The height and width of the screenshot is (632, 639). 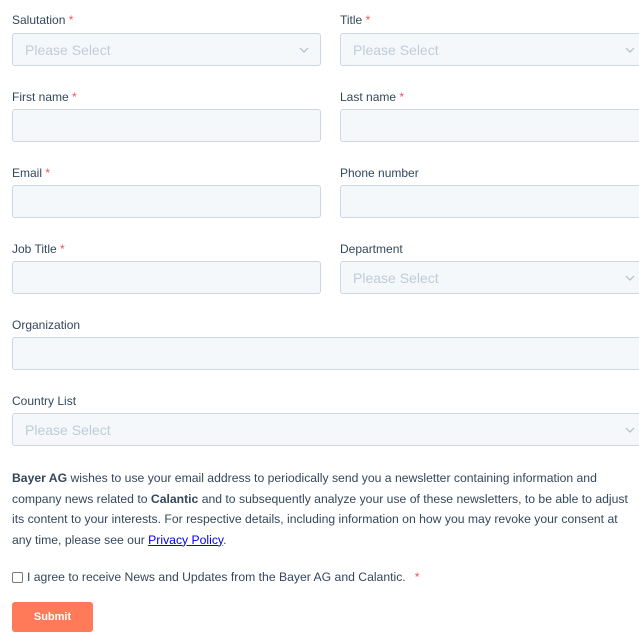 What do you see at coordinates (17, 577) in the screenshot?
I see `agree-checkbox` at bounding box center [17, 577].